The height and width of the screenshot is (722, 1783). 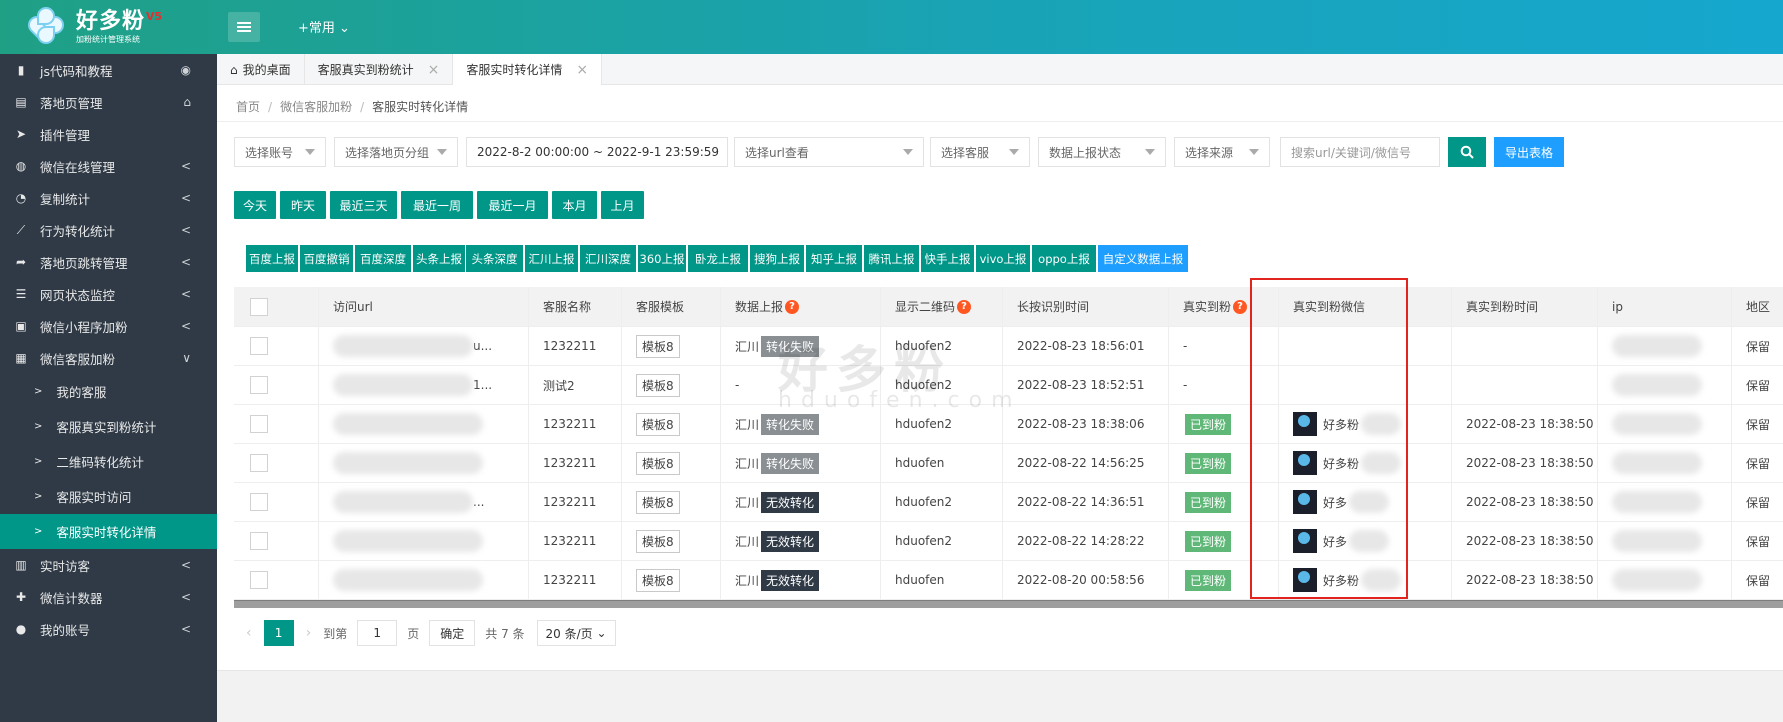 What do you see at coordinates (324, 26) in the screenshot?
I see `common-menu: +常用 ⌄` at bounding box center [324, 26].